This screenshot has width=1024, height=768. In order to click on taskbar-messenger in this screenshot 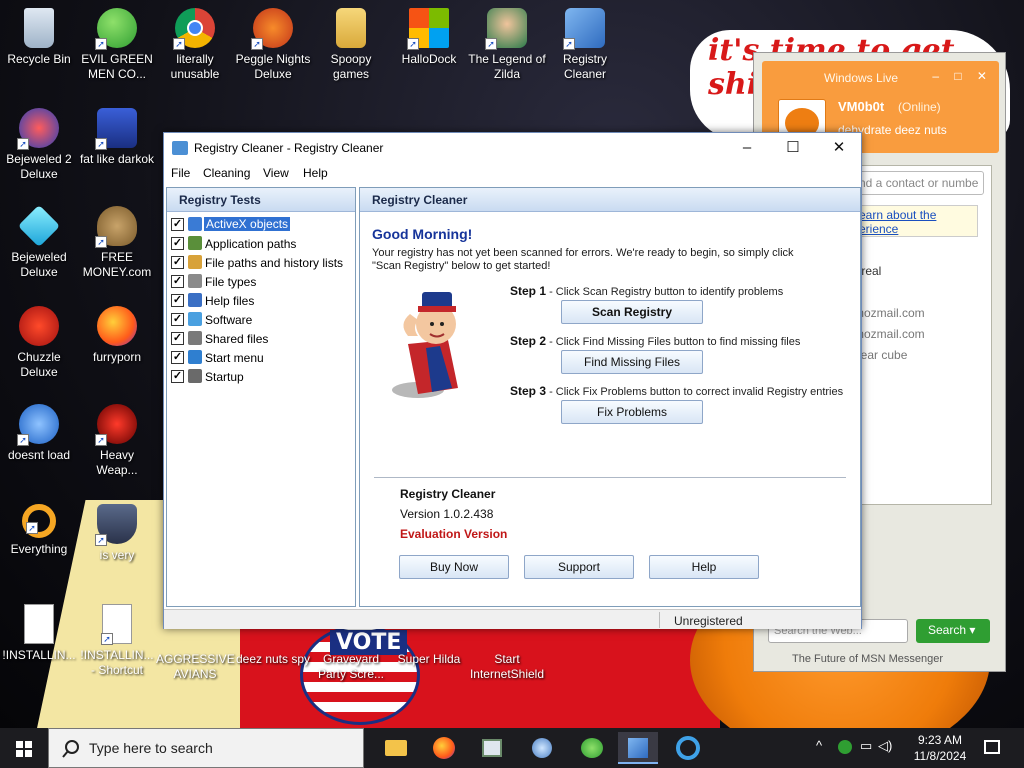, I will do `click(592, 748)`.